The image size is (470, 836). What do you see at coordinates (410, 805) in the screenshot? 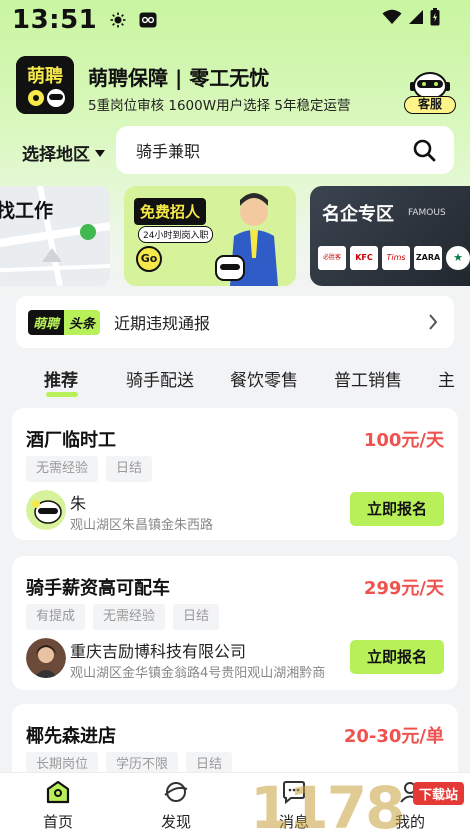
I see `nav-profile: 我的` at bounding box center [410, 805].